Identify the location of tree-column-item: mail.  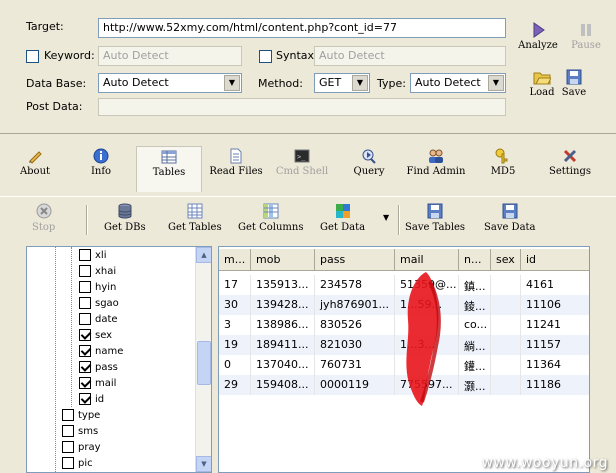
(97, 385).